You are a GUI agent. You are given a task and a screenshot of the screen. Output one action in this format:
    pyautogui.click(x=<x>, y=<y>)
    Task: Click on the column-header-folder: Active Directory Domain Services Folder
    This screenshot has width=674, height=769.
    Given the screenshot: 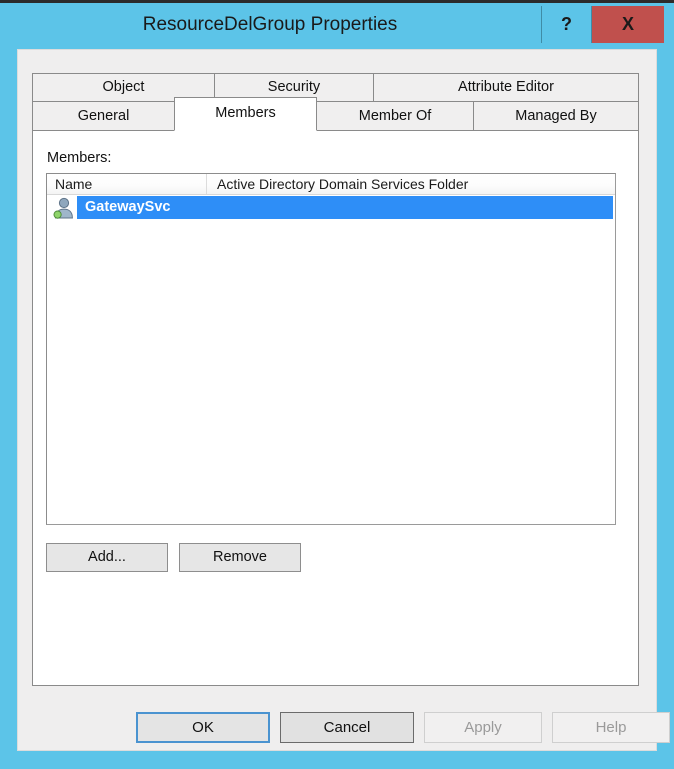 What is the action you would take?
    pyautogui.click(x=410, y=184)
    